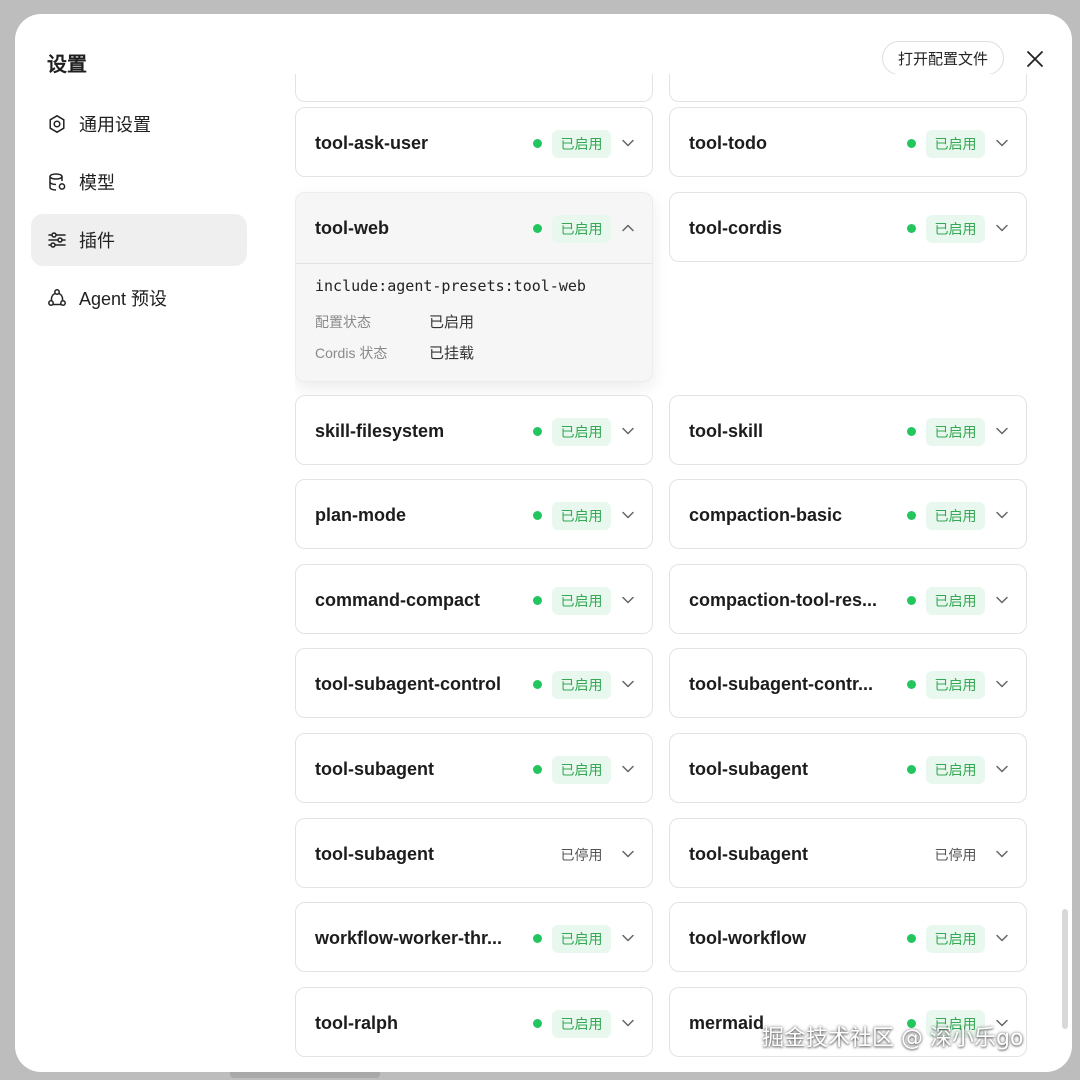  I want to click on plugin-name: tool-todo, so click(728, 143).